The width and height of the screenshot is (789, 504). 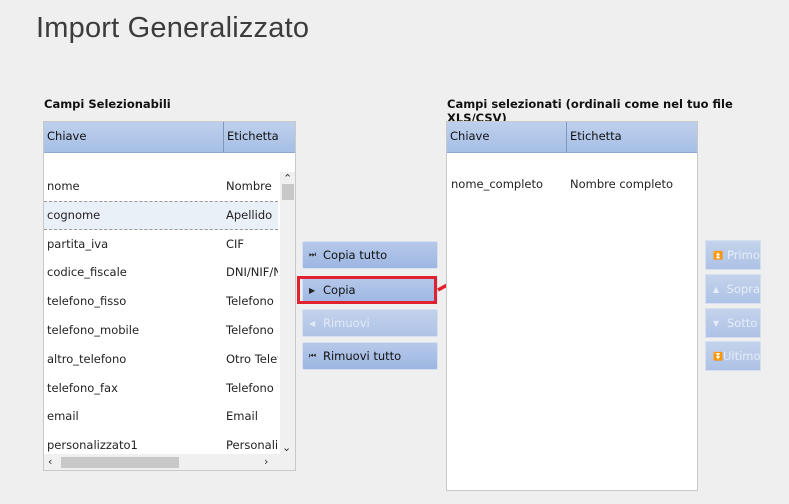 What do you see at coordinates (161, 272) in the screenshot?
I see `table-row: codice_fiscale DNI/NIF/NI` at bounding box center [161, 272].